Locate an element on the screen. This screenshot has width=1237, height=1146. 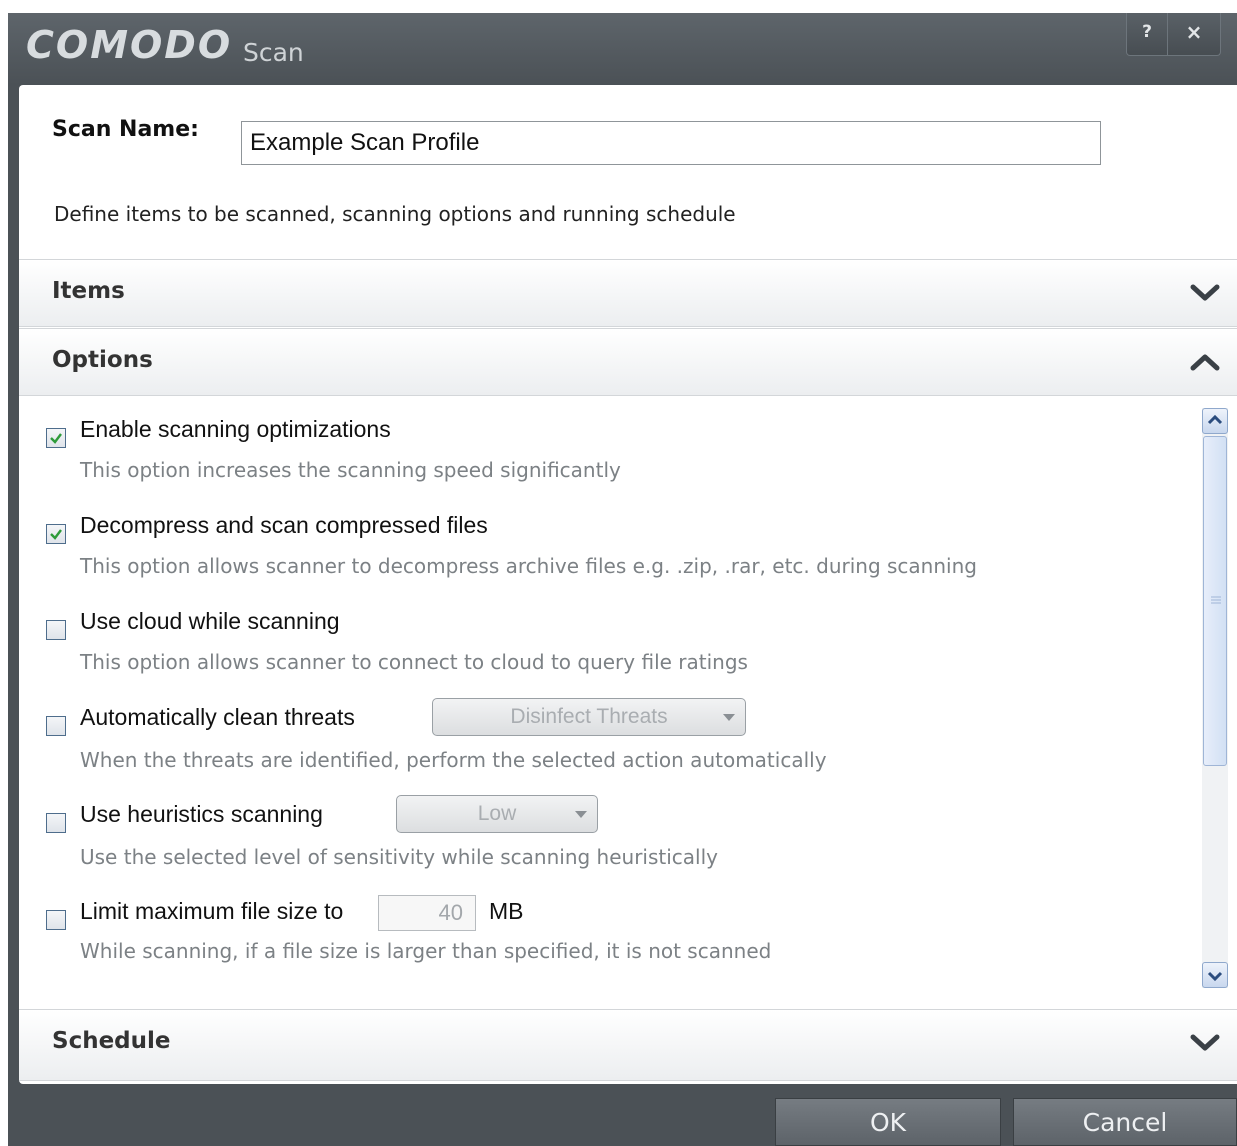
option-label: Use heuristics scanning is located at coordinates (201, 814).